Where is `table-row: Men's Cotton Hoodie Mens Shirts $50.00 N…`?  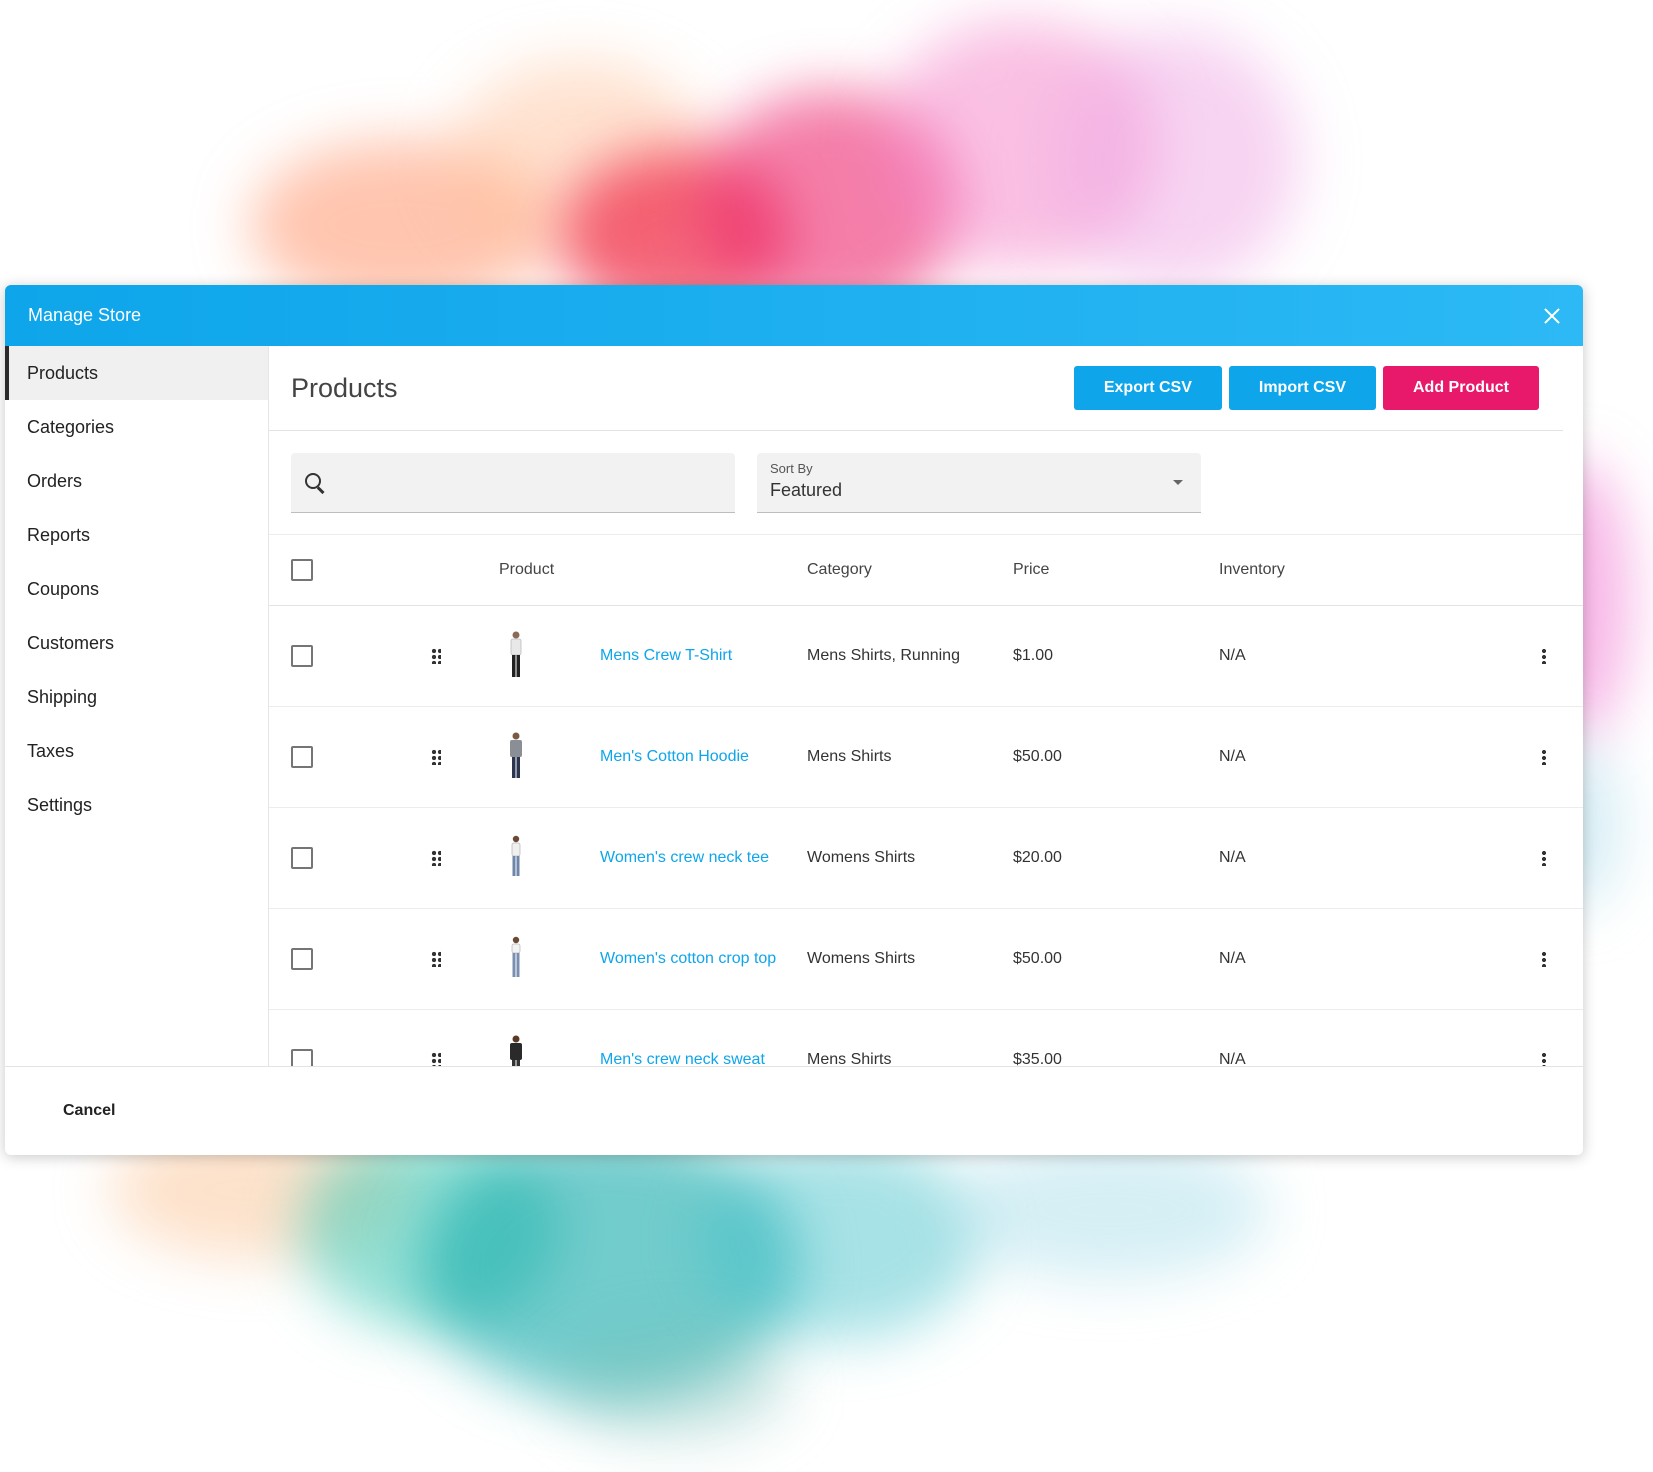 table-row: Men's Cotton Hoodie Mens Shirts $50.00 N… is located at coordinates (926, 757).